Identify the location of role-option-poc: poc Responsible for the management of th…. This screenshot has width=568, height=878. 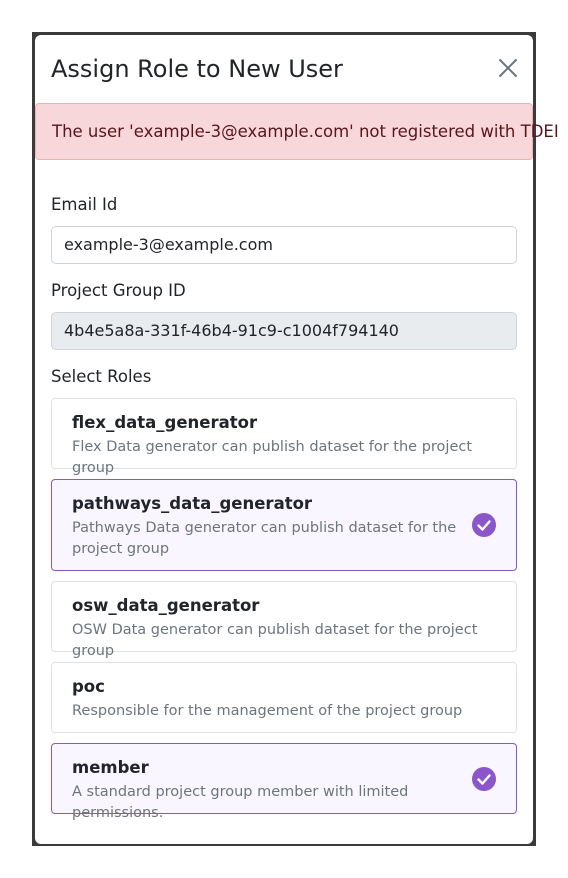
(284, 697).